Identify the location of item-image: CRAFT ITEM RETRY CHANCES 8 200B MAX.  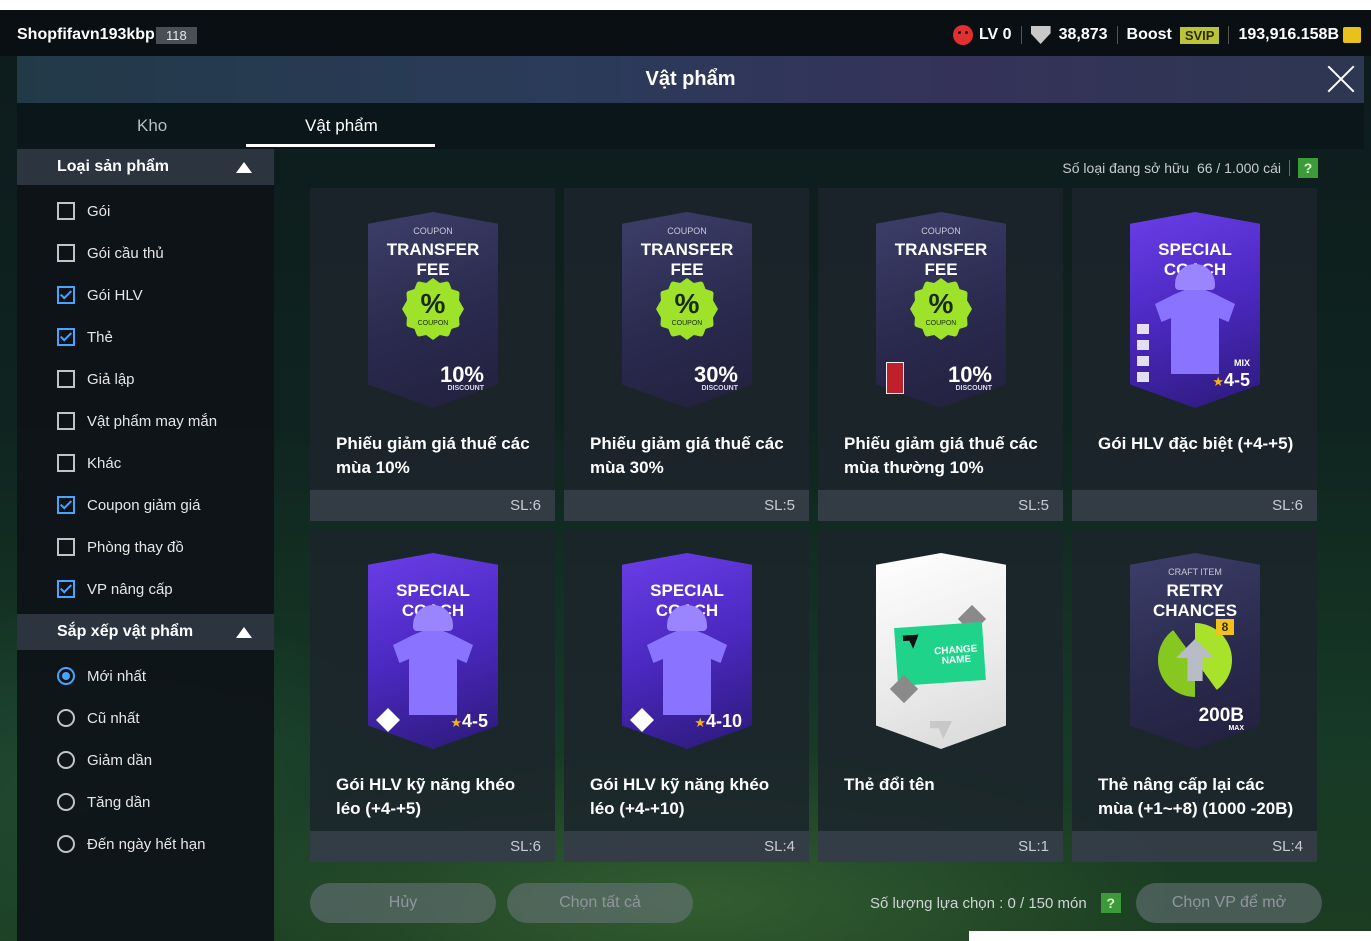
(1195, 651).